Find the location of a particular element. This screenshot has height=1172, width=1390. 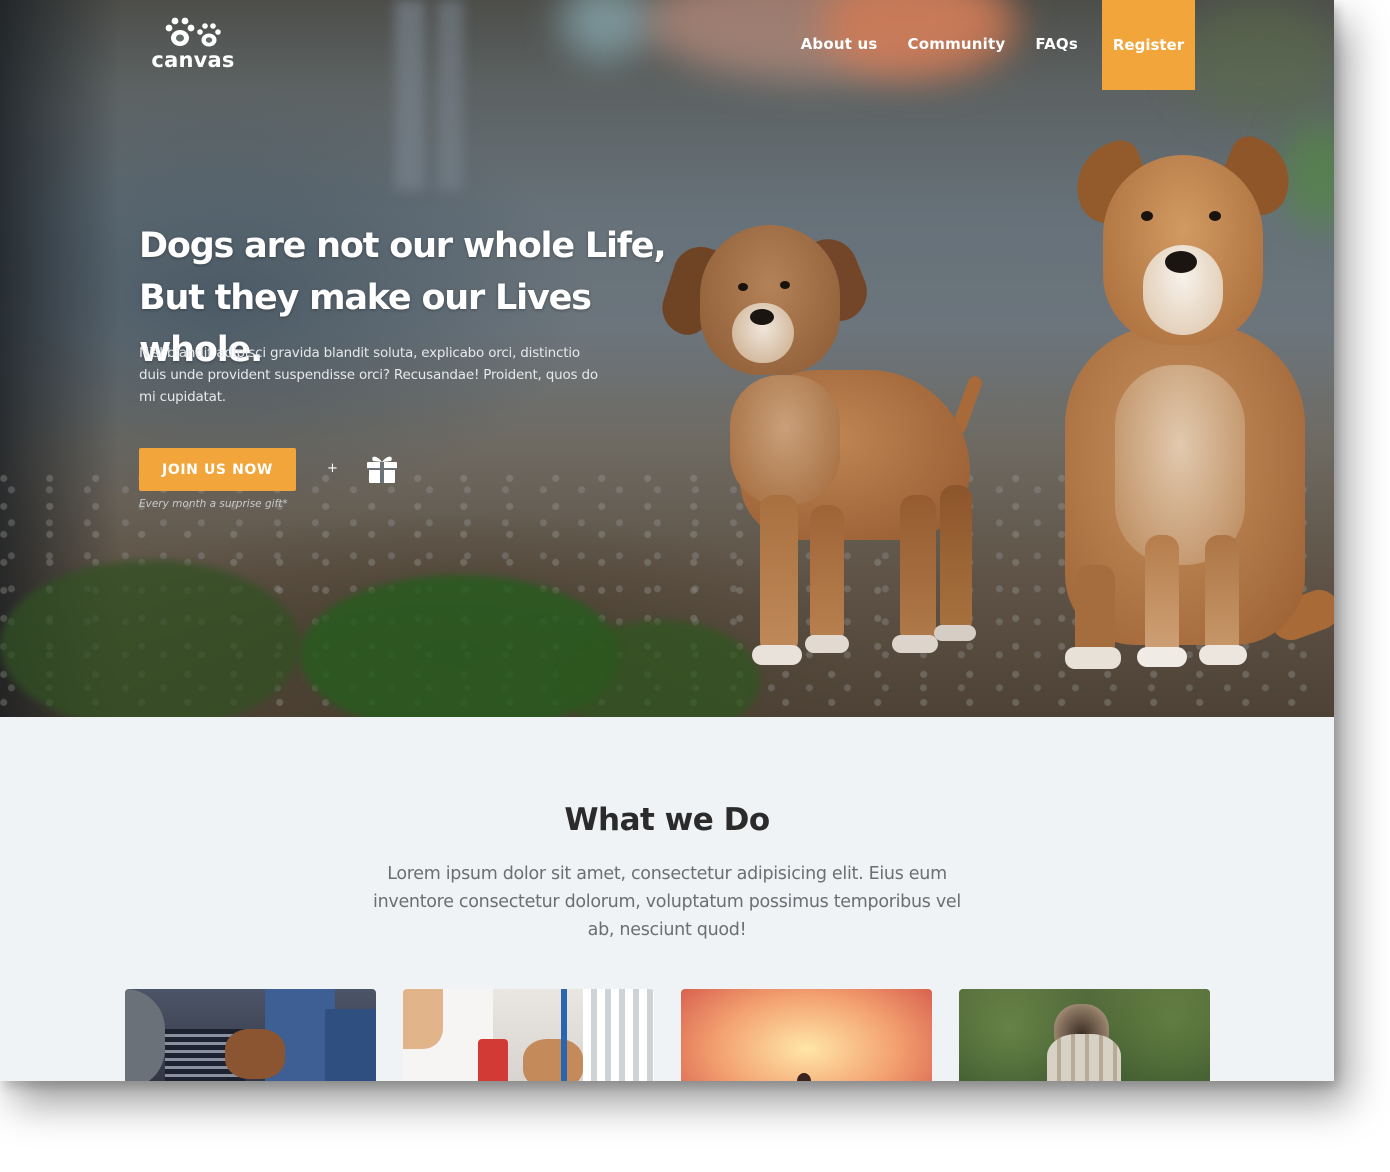

nav-community: Community is located at coordinates (957, 44).